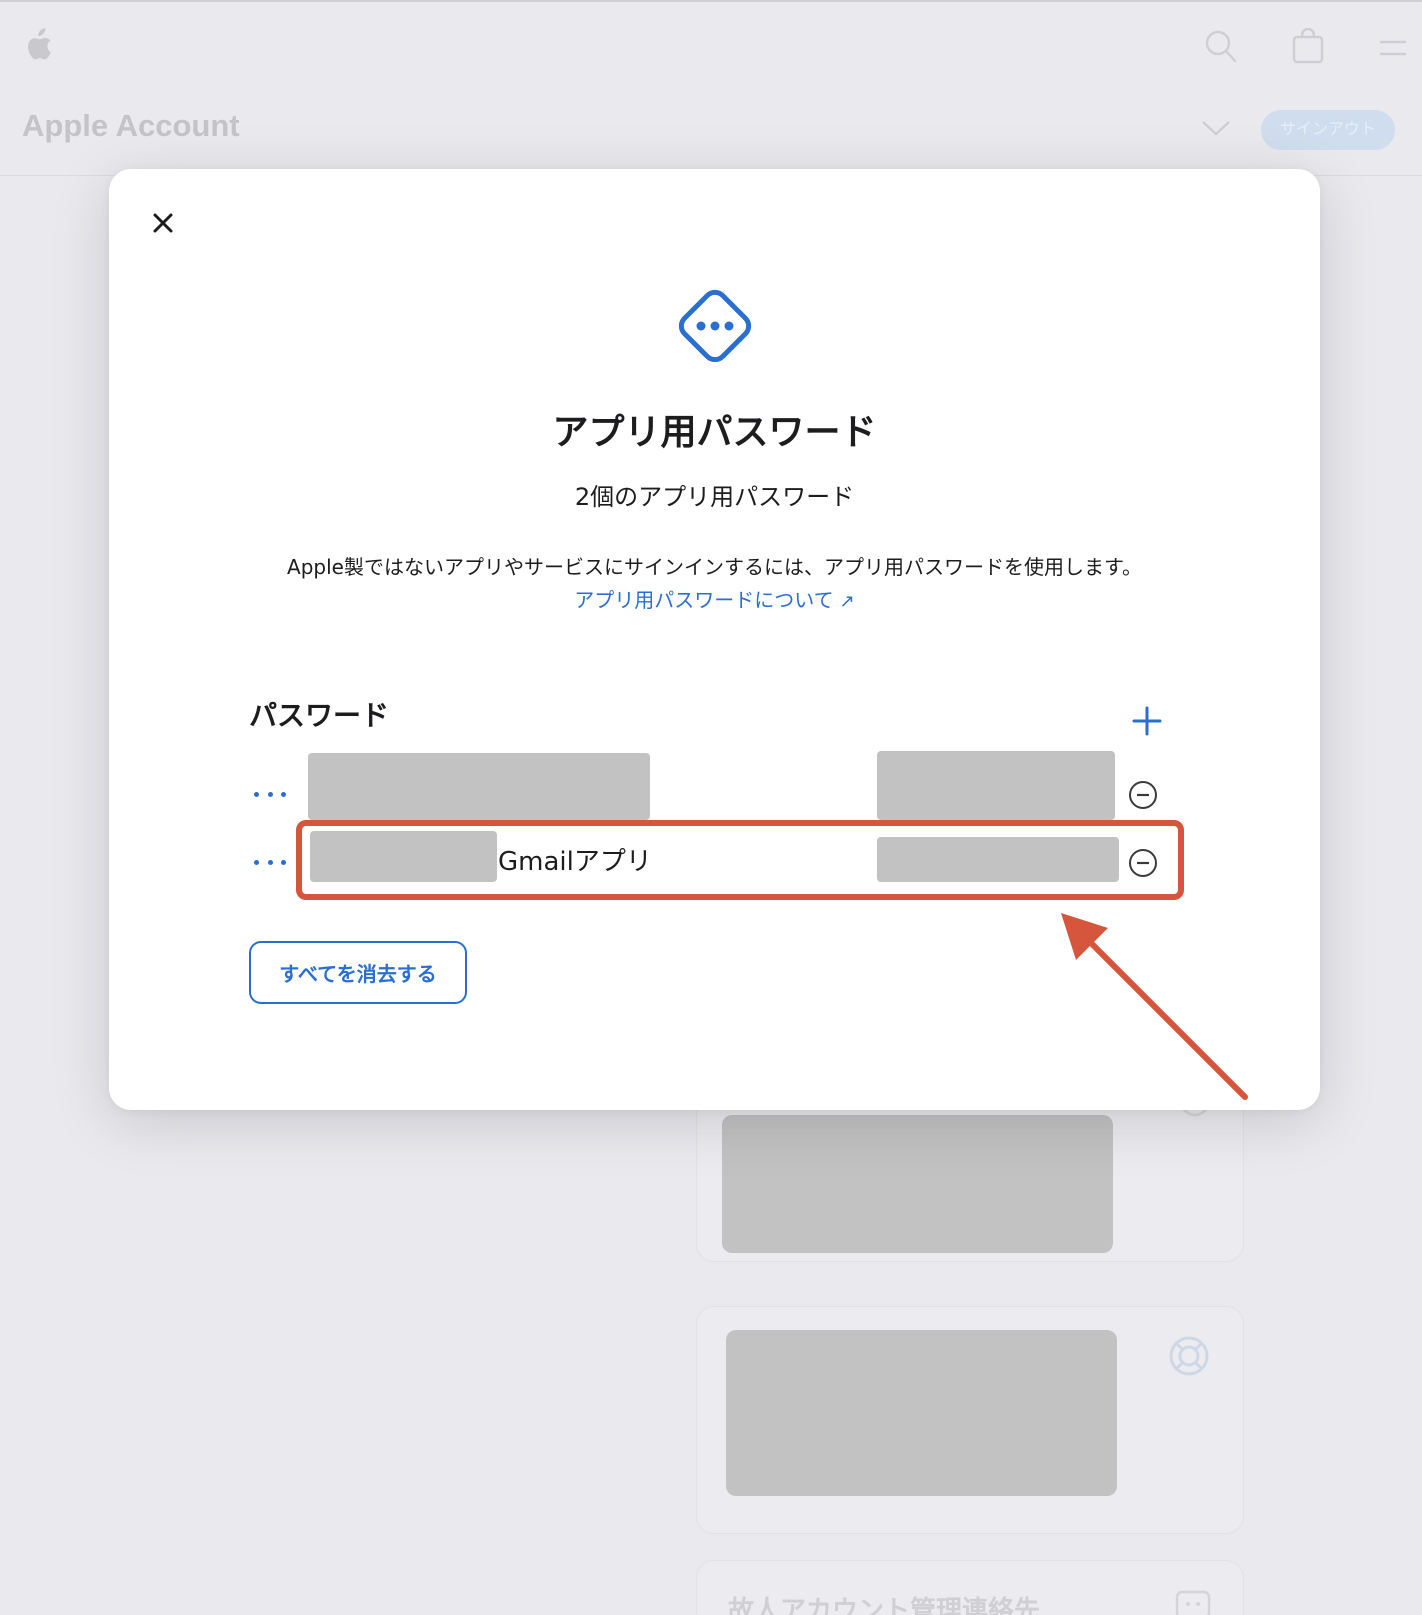 The width and height of the screenshot is (1422, 1615). I want to click on bag-icon, so click(1308, 46).